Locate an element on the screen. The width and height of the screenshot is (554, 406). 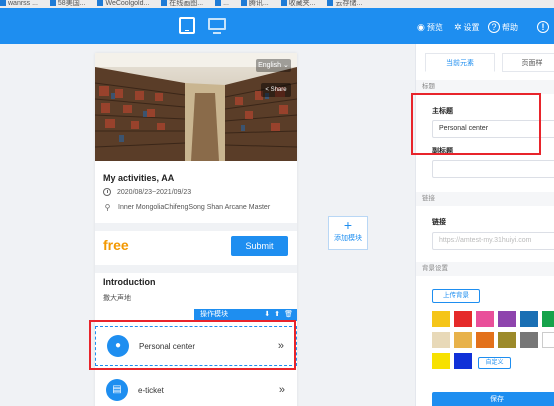
link-label: 链接 is located at coordinates (439, 222).